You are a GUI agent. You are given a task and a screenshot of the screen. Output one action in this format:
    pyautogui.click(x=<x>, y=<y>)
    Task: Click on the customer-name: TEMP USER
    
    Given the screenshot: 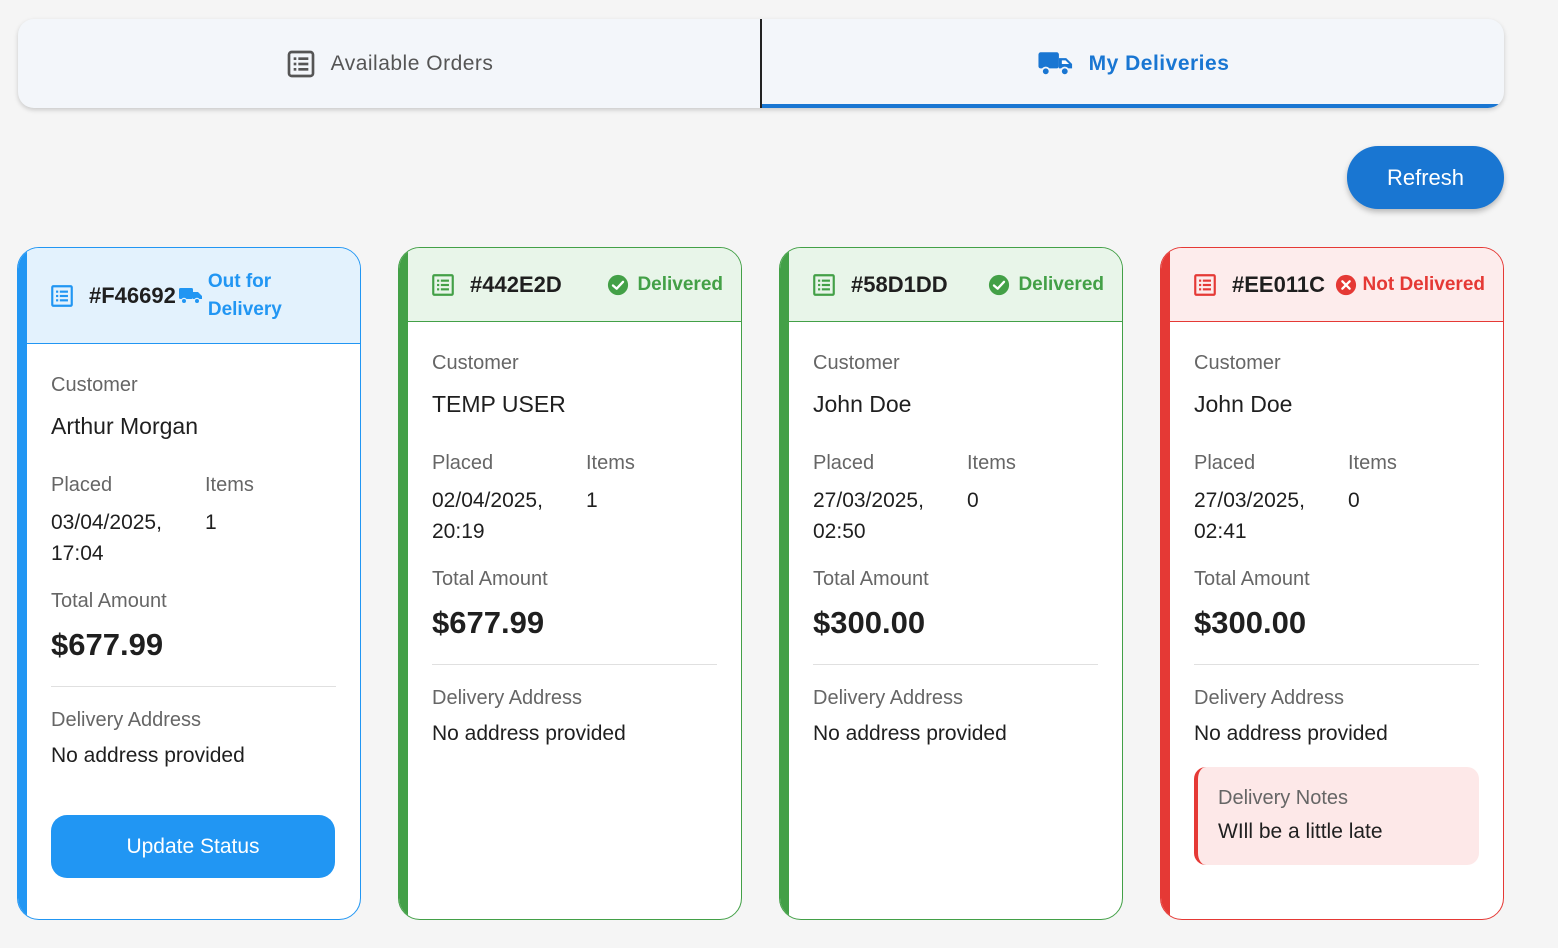 What is the action you would take?
    pyautogui.click(x=499, y=404)
    